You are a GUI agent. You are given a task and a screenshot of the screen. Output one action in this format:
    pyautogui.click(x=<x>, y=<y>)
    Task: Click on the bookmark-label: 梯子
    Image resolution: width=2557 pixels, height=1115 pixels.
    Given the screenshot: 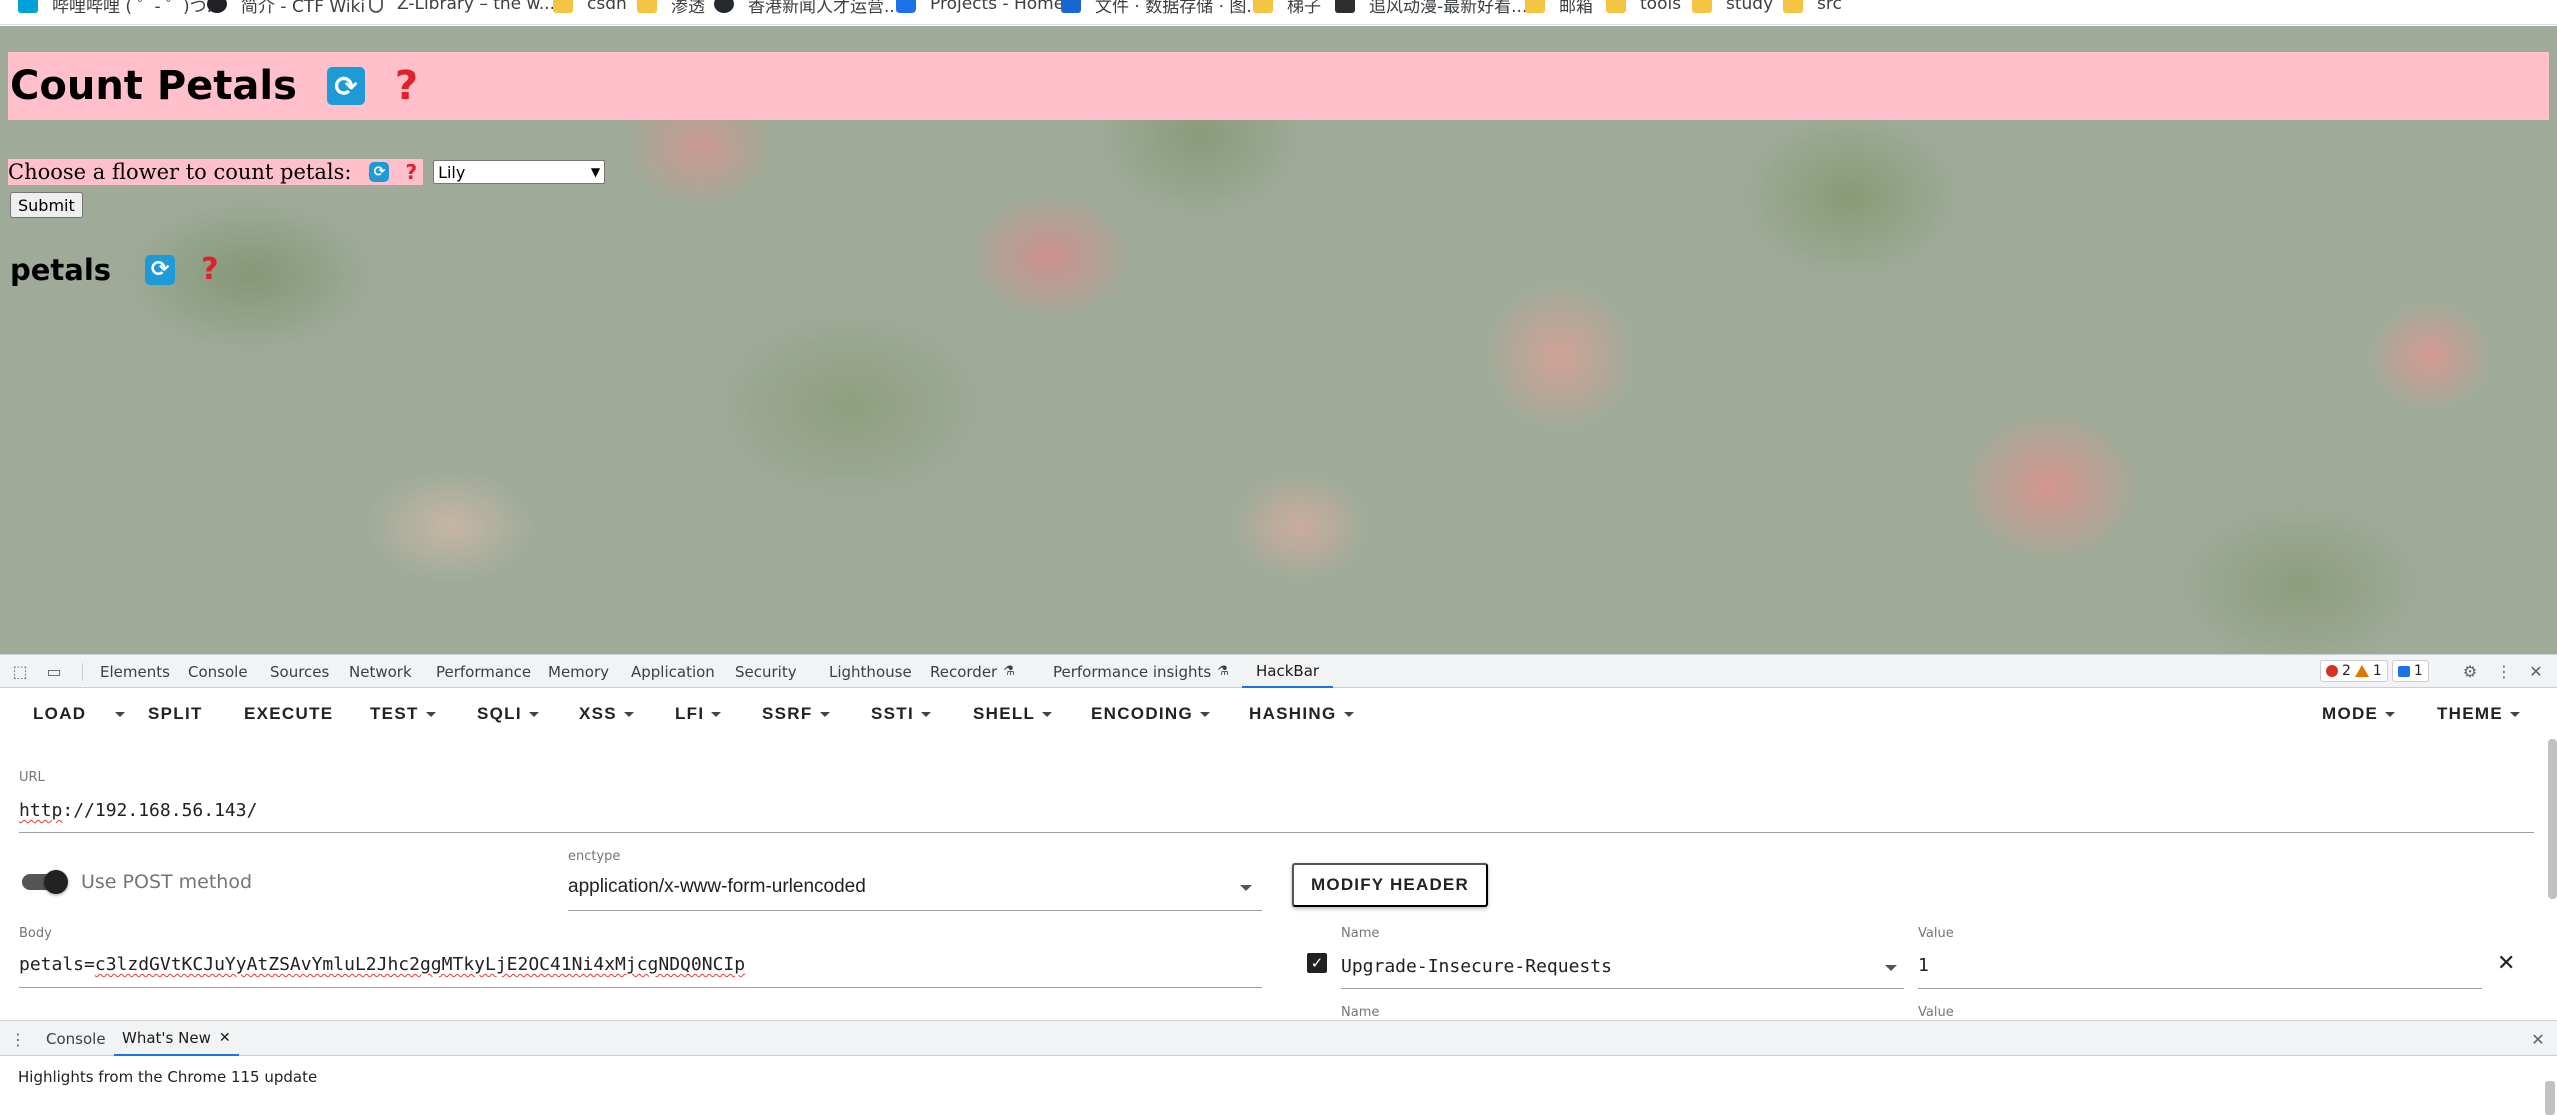 What is the action you would take?
    pyautogui.click(x=1304, y=8)
    